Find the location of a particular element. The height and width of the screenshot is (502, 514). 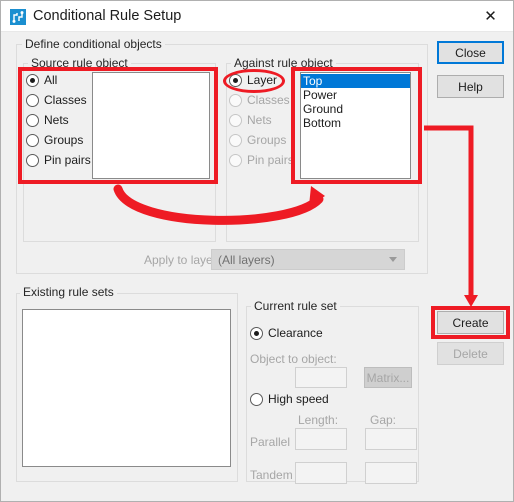

against-radio-pin-pairs: Pin pairs is located at coordinates (261, 160).